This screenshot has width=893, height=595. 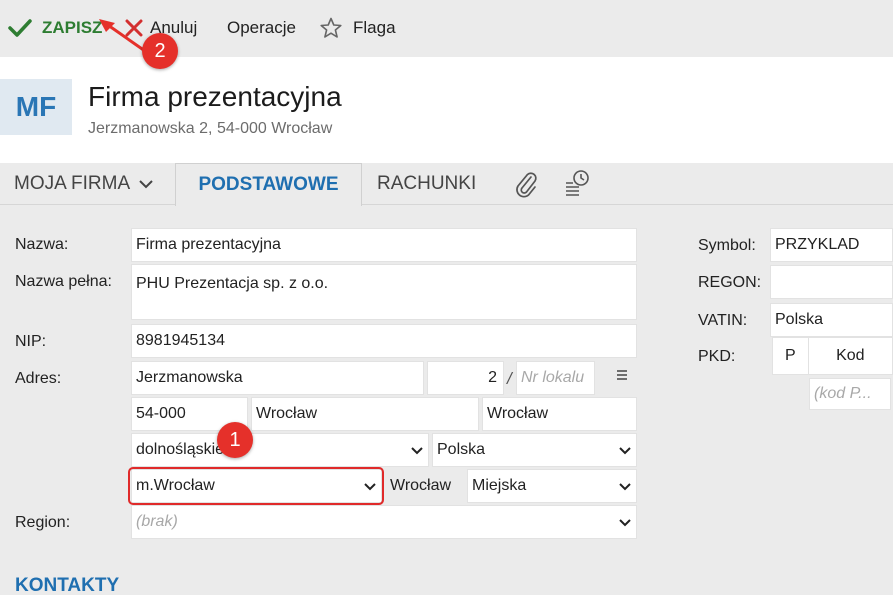 What do you see at coordinates (559, 414) in the screenshot?
I see `post-office-input: Wrocław` at bounding box center [559, 414].